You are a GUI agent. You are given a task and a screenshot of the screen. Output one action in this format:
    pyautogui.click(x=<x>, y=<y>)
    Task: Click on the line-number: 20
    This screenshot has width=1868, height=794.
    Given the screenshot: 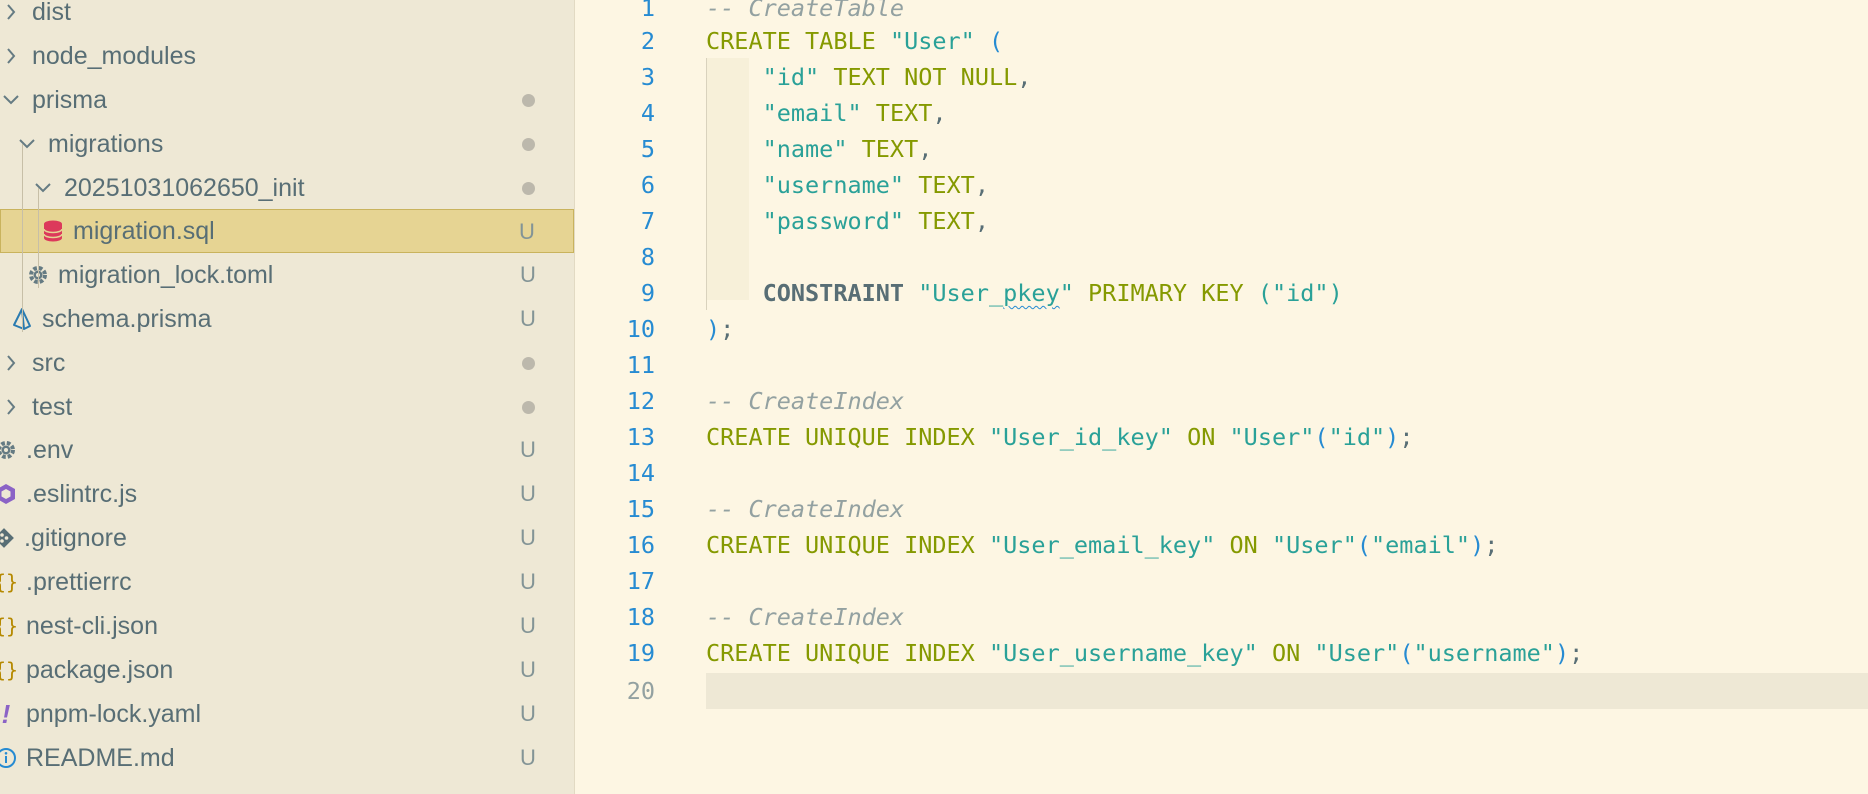 What is the action you would take?
    pyautogui.click(x=640, y=691)
    